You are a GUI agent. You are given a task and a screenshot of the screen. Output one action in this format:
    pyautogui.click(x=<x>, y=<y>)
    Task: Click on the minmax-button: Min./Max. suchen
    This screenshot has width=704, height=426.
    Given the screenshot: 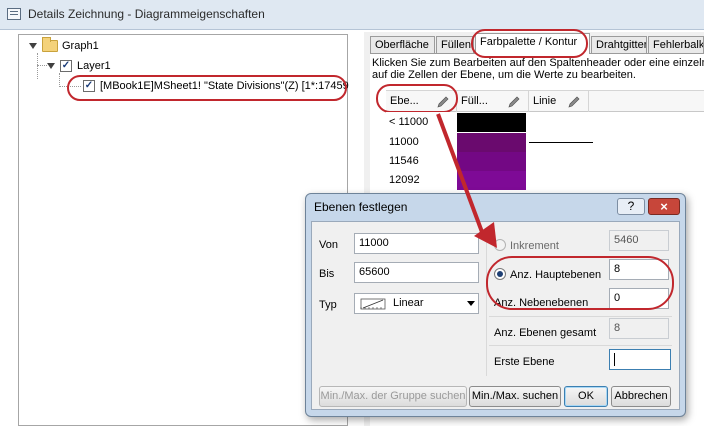 What is the action you would take?
    pyautogui.click(x=515, y=396)
    